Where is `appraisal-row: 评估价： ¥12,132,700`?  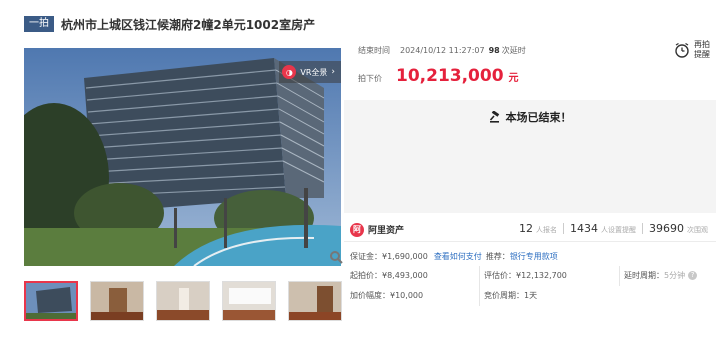
appraisal-row: 评估价： ¥12,132,700 is located at coordinates (525, 275).